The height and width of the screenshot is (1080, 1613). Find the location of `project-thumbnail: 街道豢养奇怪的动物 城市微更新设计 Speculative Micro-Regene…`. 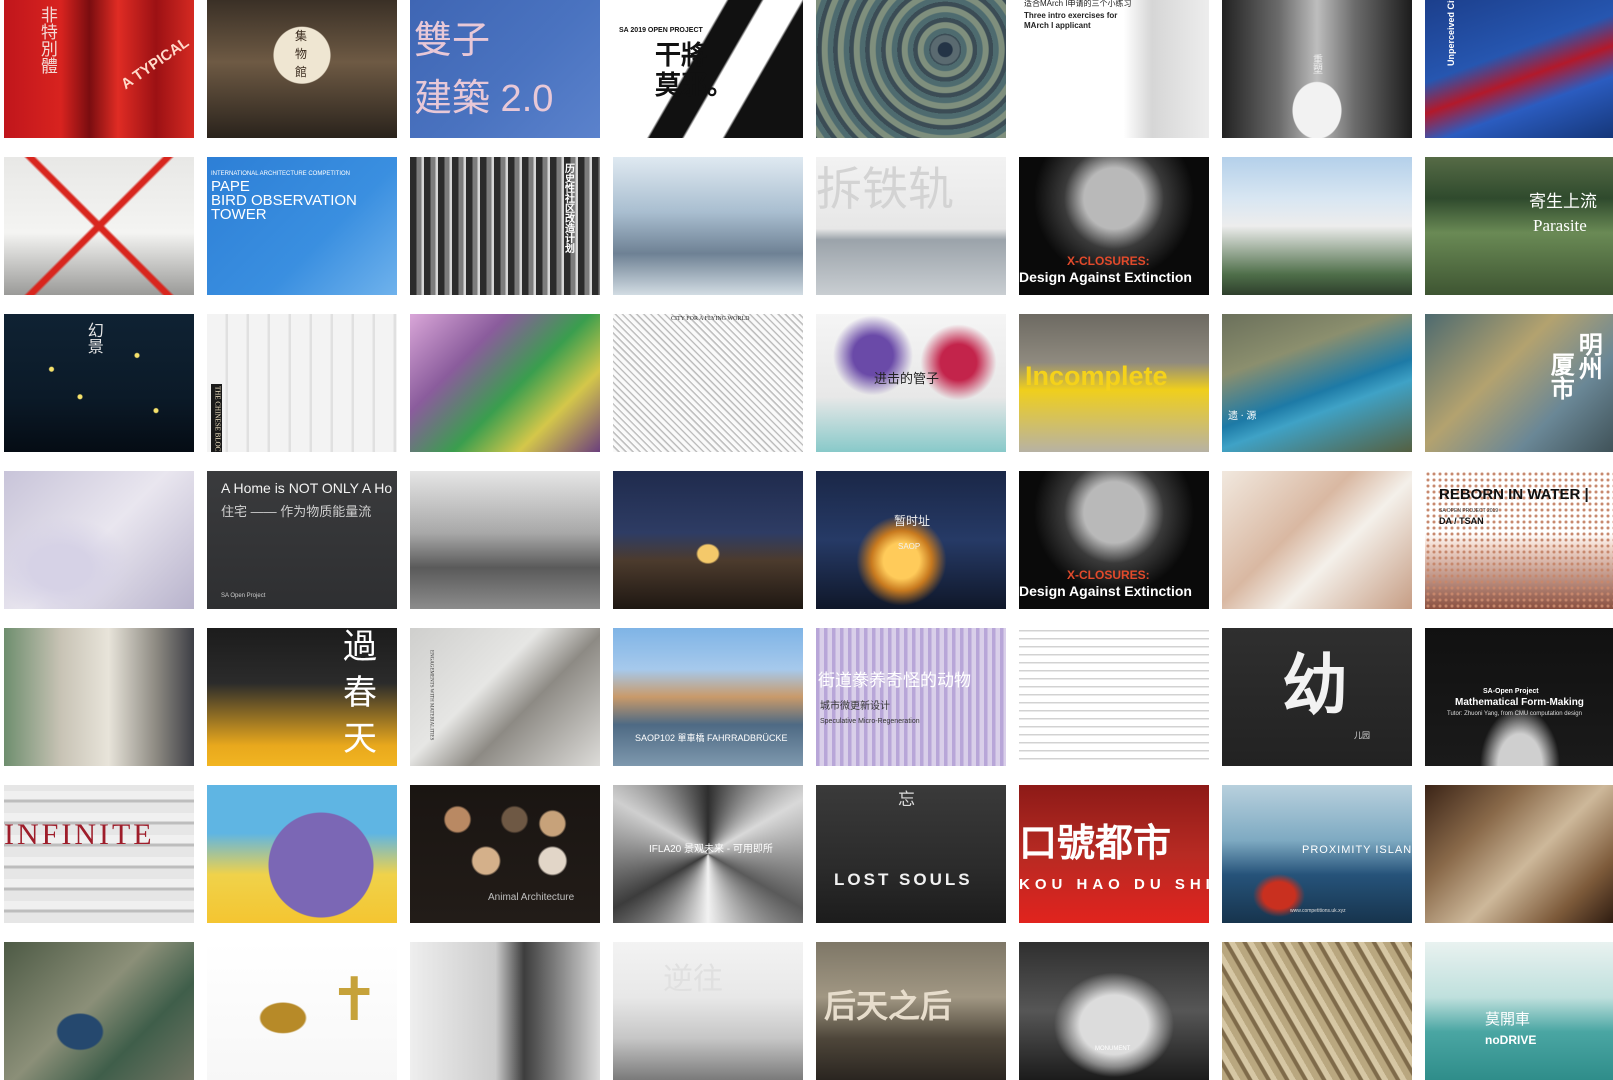

project-thumbnail: 街道豢养奇怪的动物 城市微更新设计 Speculative Micro-Regene… is located at coordinates (911, 697).